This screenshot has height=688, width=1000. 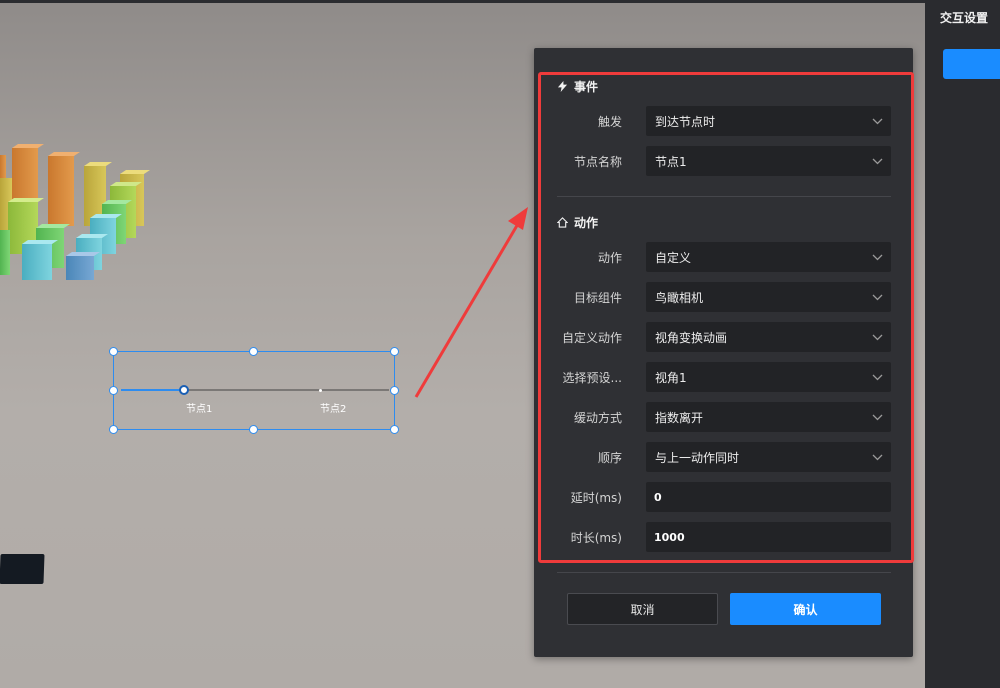 What do you see at coordinates (679, 297) in the screenshot?
I see `target-component-value: 鸟瞰相机` at bounding box center [679, 297].